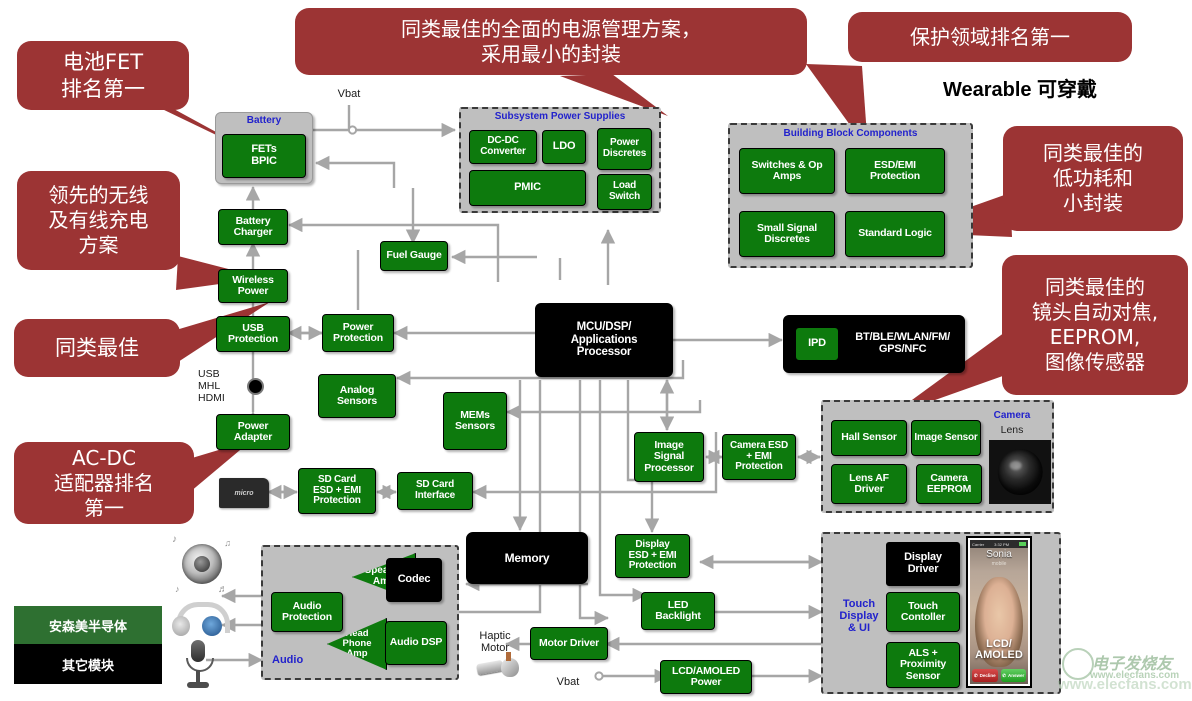 The width and height of the screenshot is (1192, 701). What do you see at coordinates (253, 334) in the screenshot?
I see `block-usb-protection: USB Protection` at bounding box center [253, 334].